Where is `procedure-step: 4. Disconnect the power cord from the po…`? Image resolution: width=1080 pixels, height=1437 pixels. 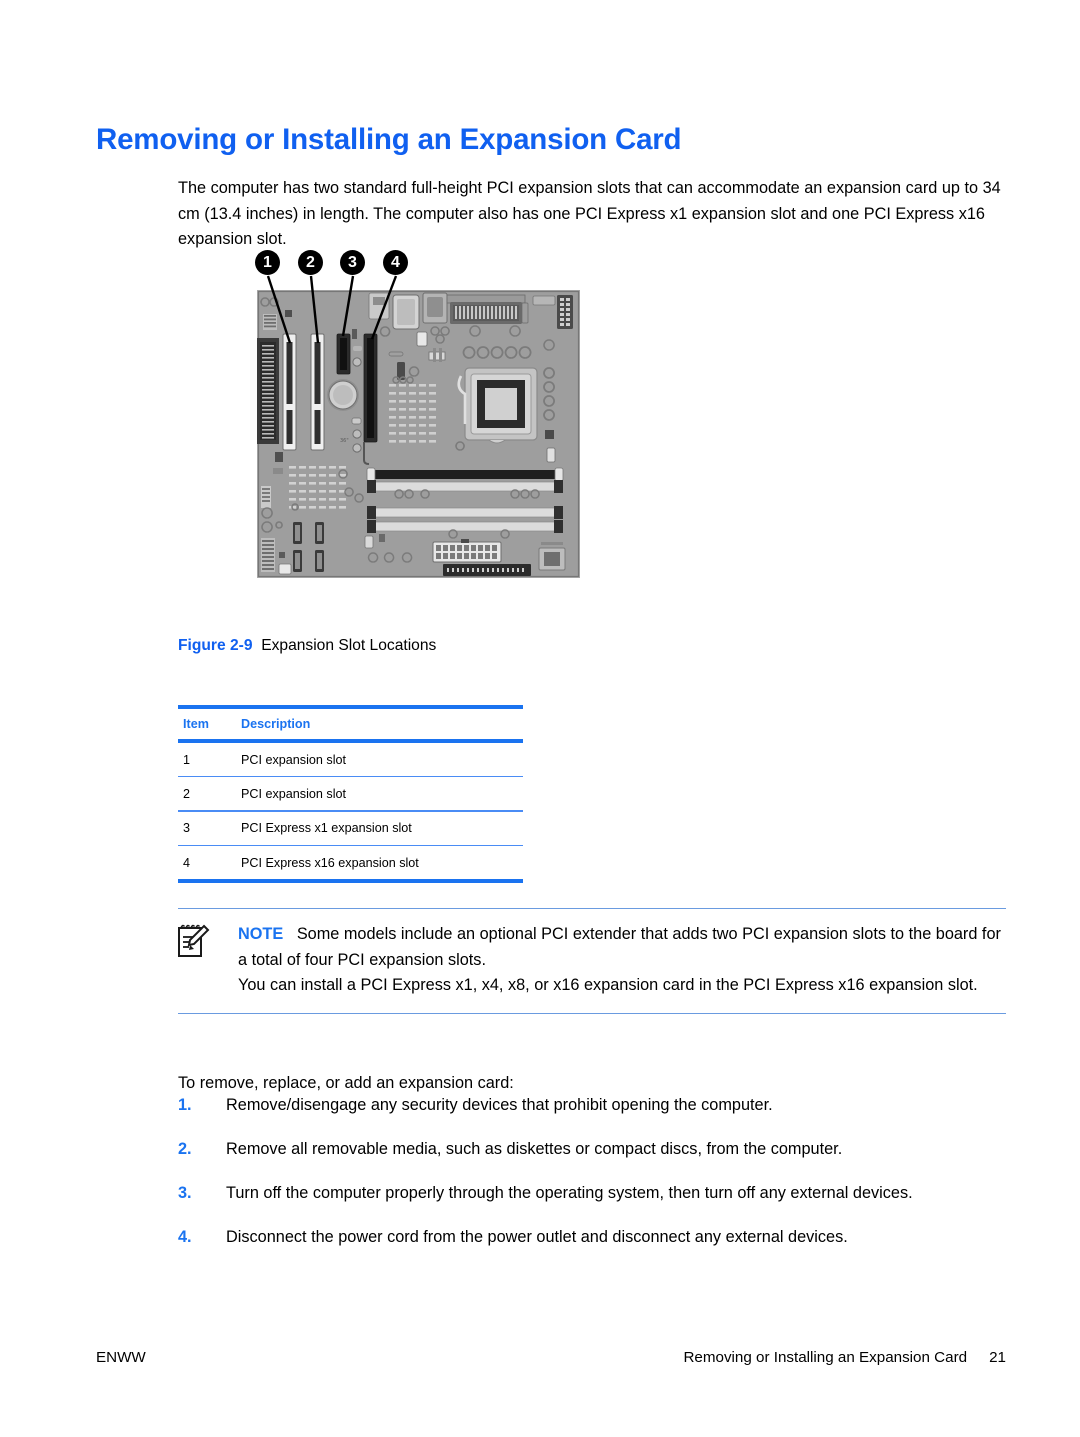 procedure-step: 4. Disconnect the power cord from the po… is located at coordinates (592, 1237).